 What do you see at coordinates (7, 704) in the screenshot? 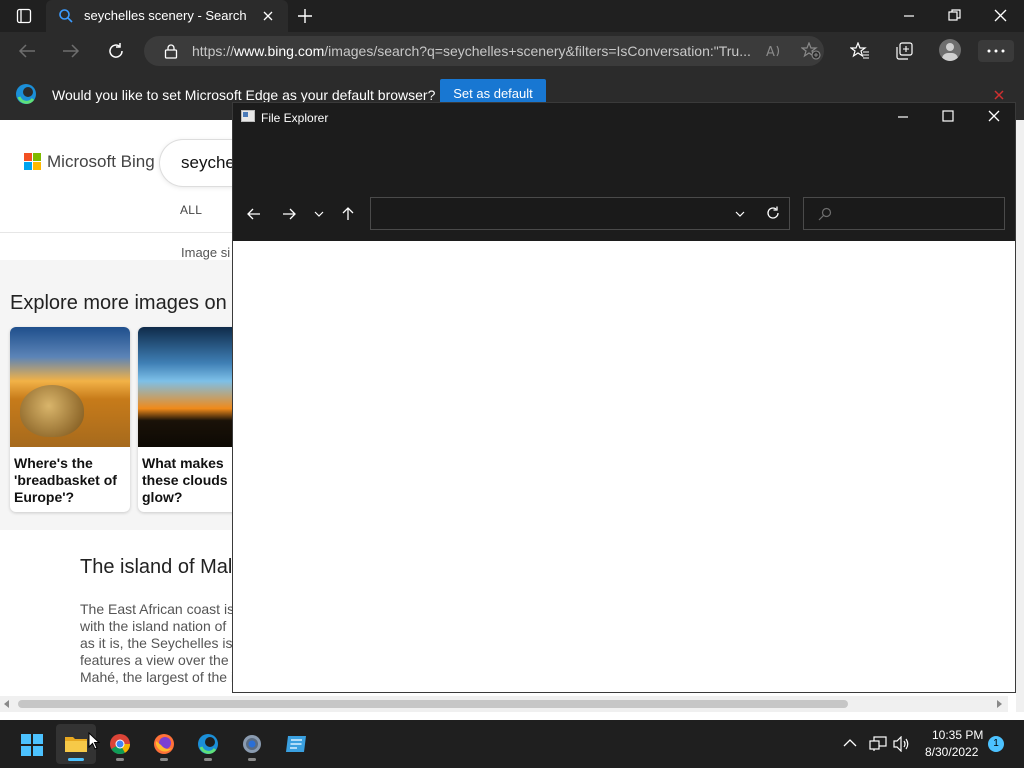
I see `scroll-left-icon` at bounding box center [7, 704].